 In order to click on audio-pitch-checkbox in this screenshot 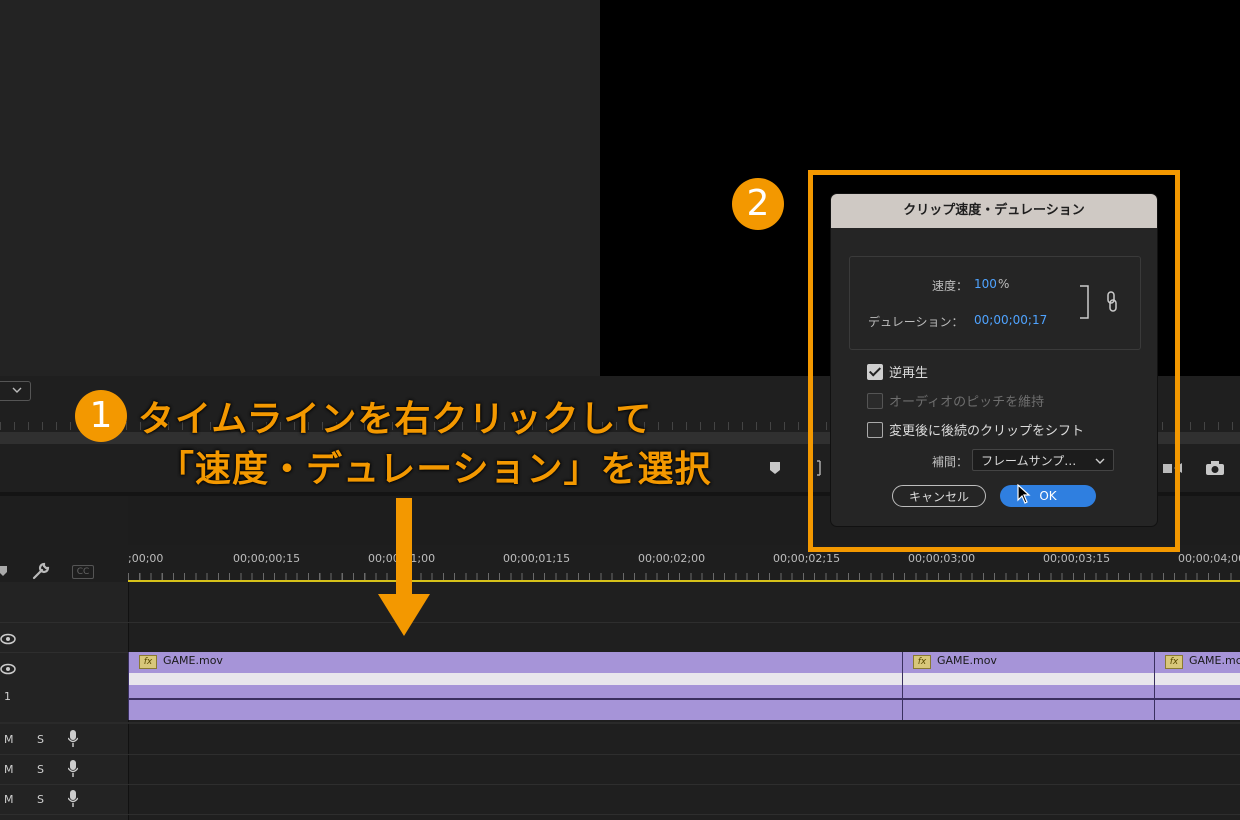, I will do `click(875, 401)`.